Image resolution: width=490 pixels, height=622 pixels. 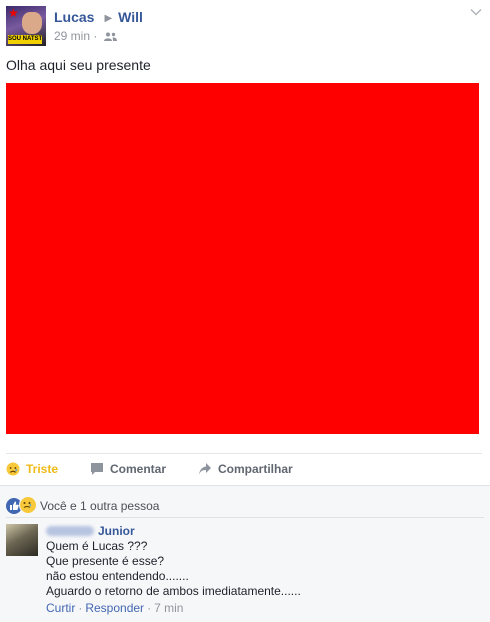 What do you see at coordinates (78, 65) in the screenshot?
I see `post-message: Olha aqui seu presente` at bounding box center [78, 65].